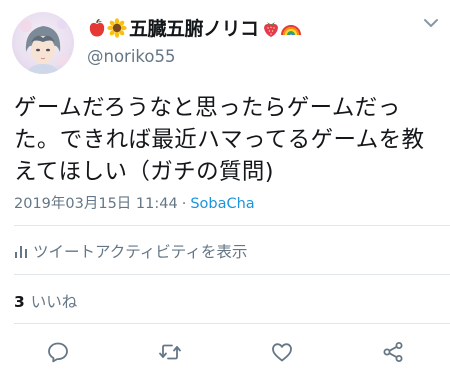 This screenshot has width=450, height=377. I want to click on apple-icon, so click(97, 27).